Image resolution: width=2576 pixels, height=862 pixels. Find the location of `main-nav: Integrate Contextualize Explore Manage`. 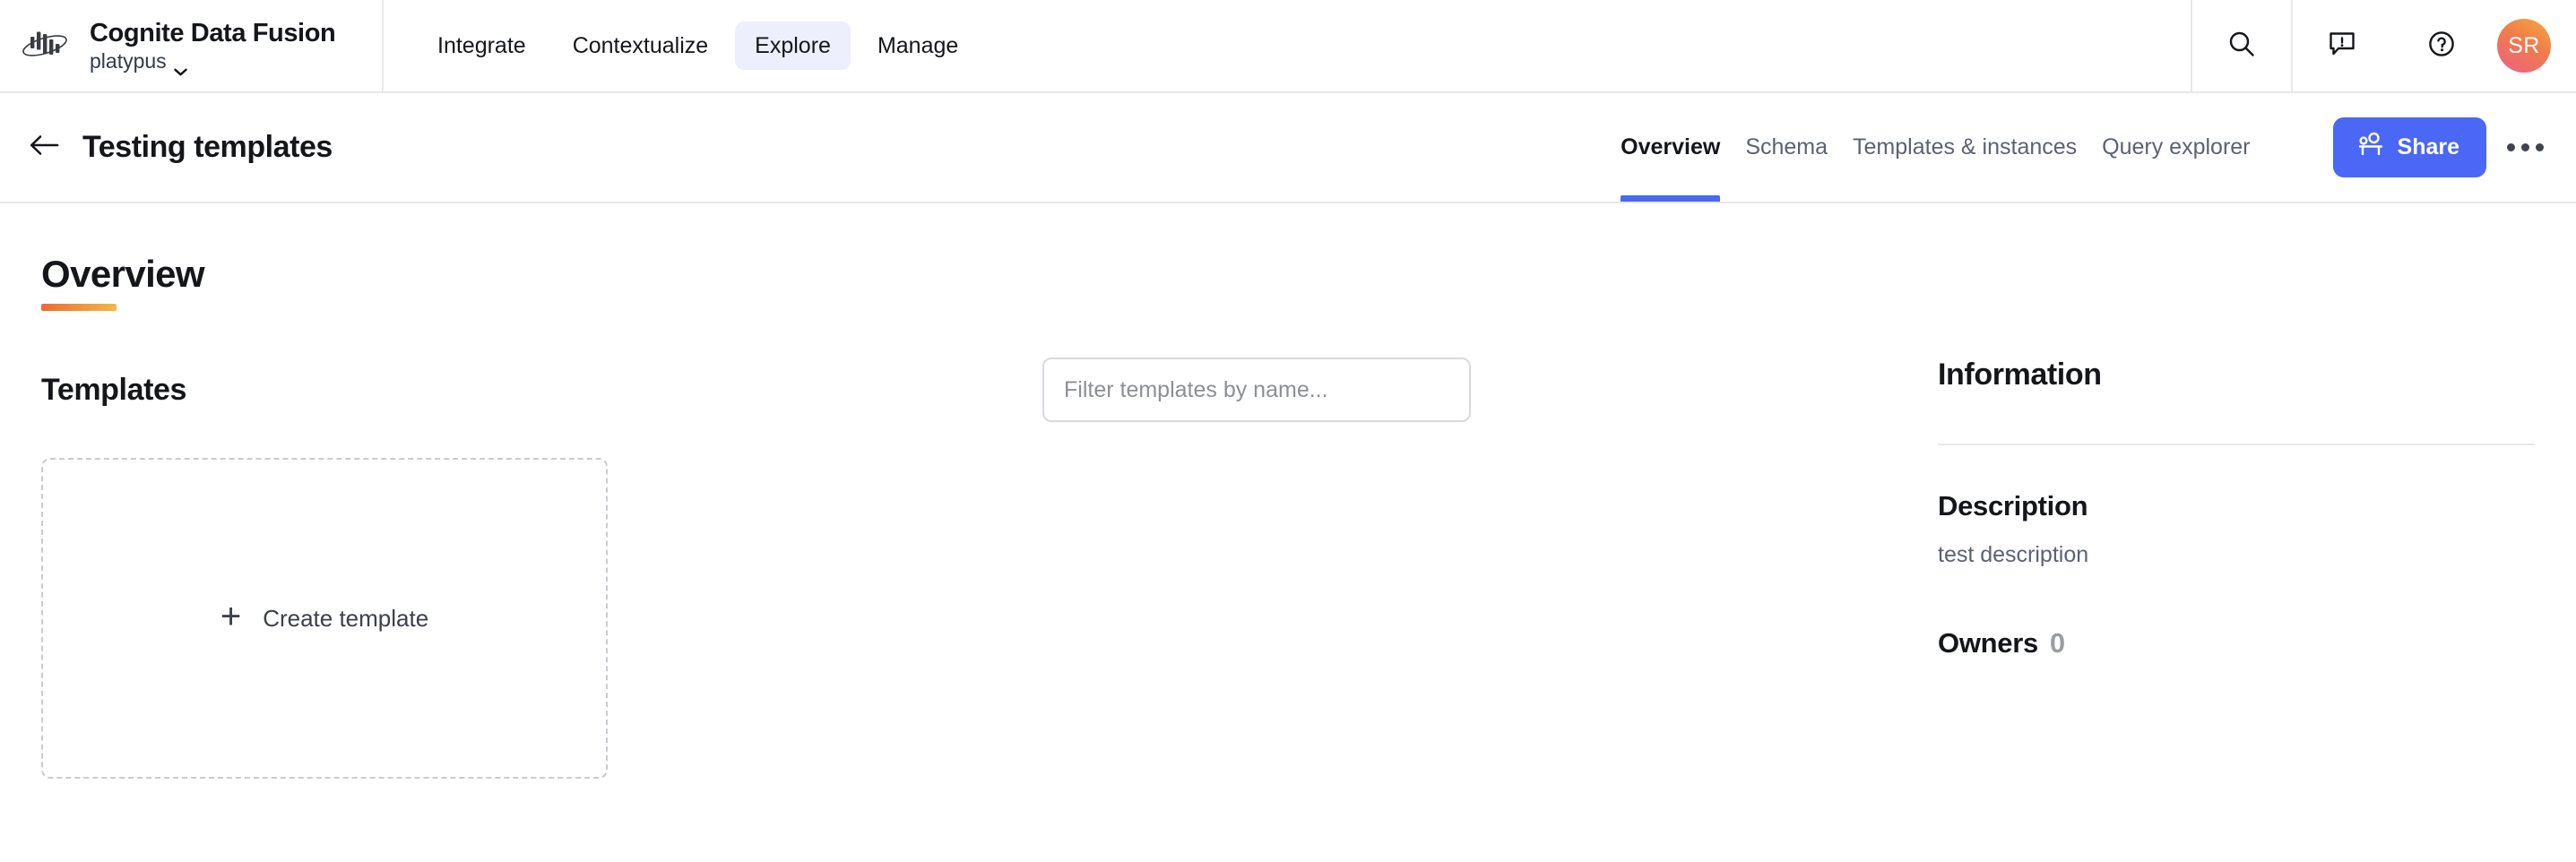

main-nav: Integrate Contextualize Explore Manage is located at coordinates (1287, 45).